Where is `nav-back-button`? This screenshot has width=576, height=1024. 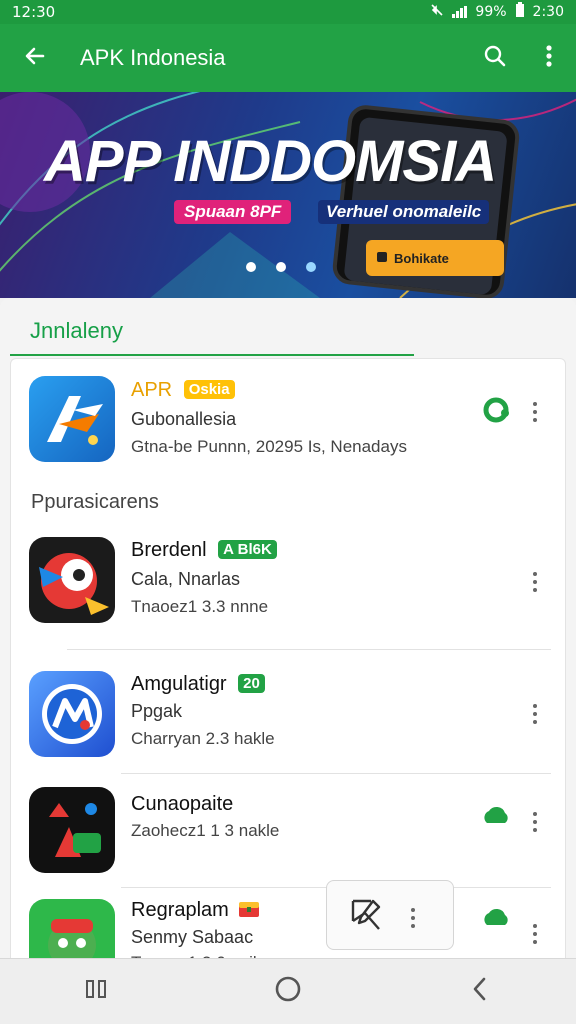 nav-back-button is located at coordinates (480, 991).